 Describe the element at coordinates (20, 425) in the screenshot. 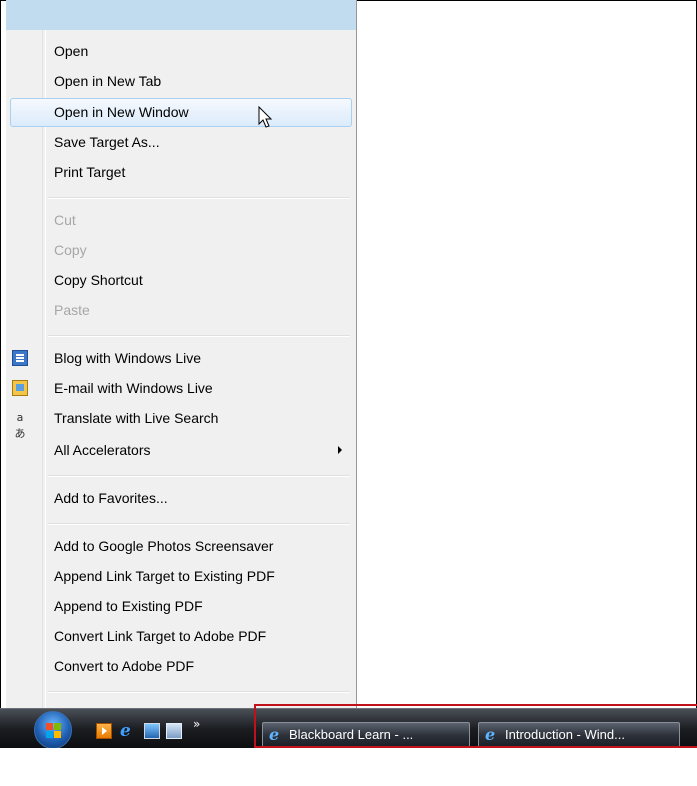

I see `translate-icon: aあ` at that location.